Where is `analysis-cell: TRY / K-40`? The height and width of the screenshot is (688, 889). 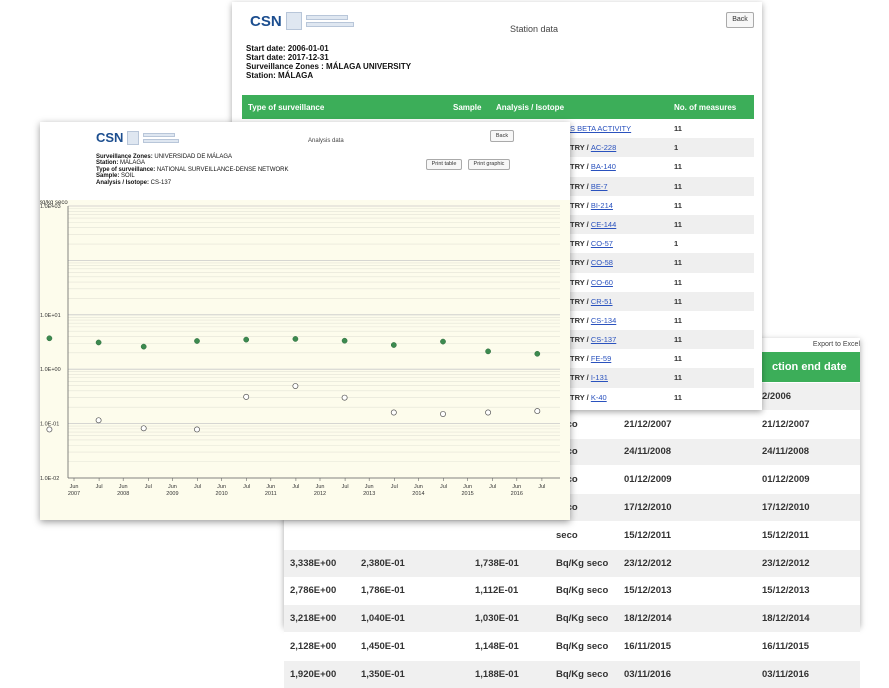 analysis-cell: TRY / K-40 is located at coordinates (588, 397).